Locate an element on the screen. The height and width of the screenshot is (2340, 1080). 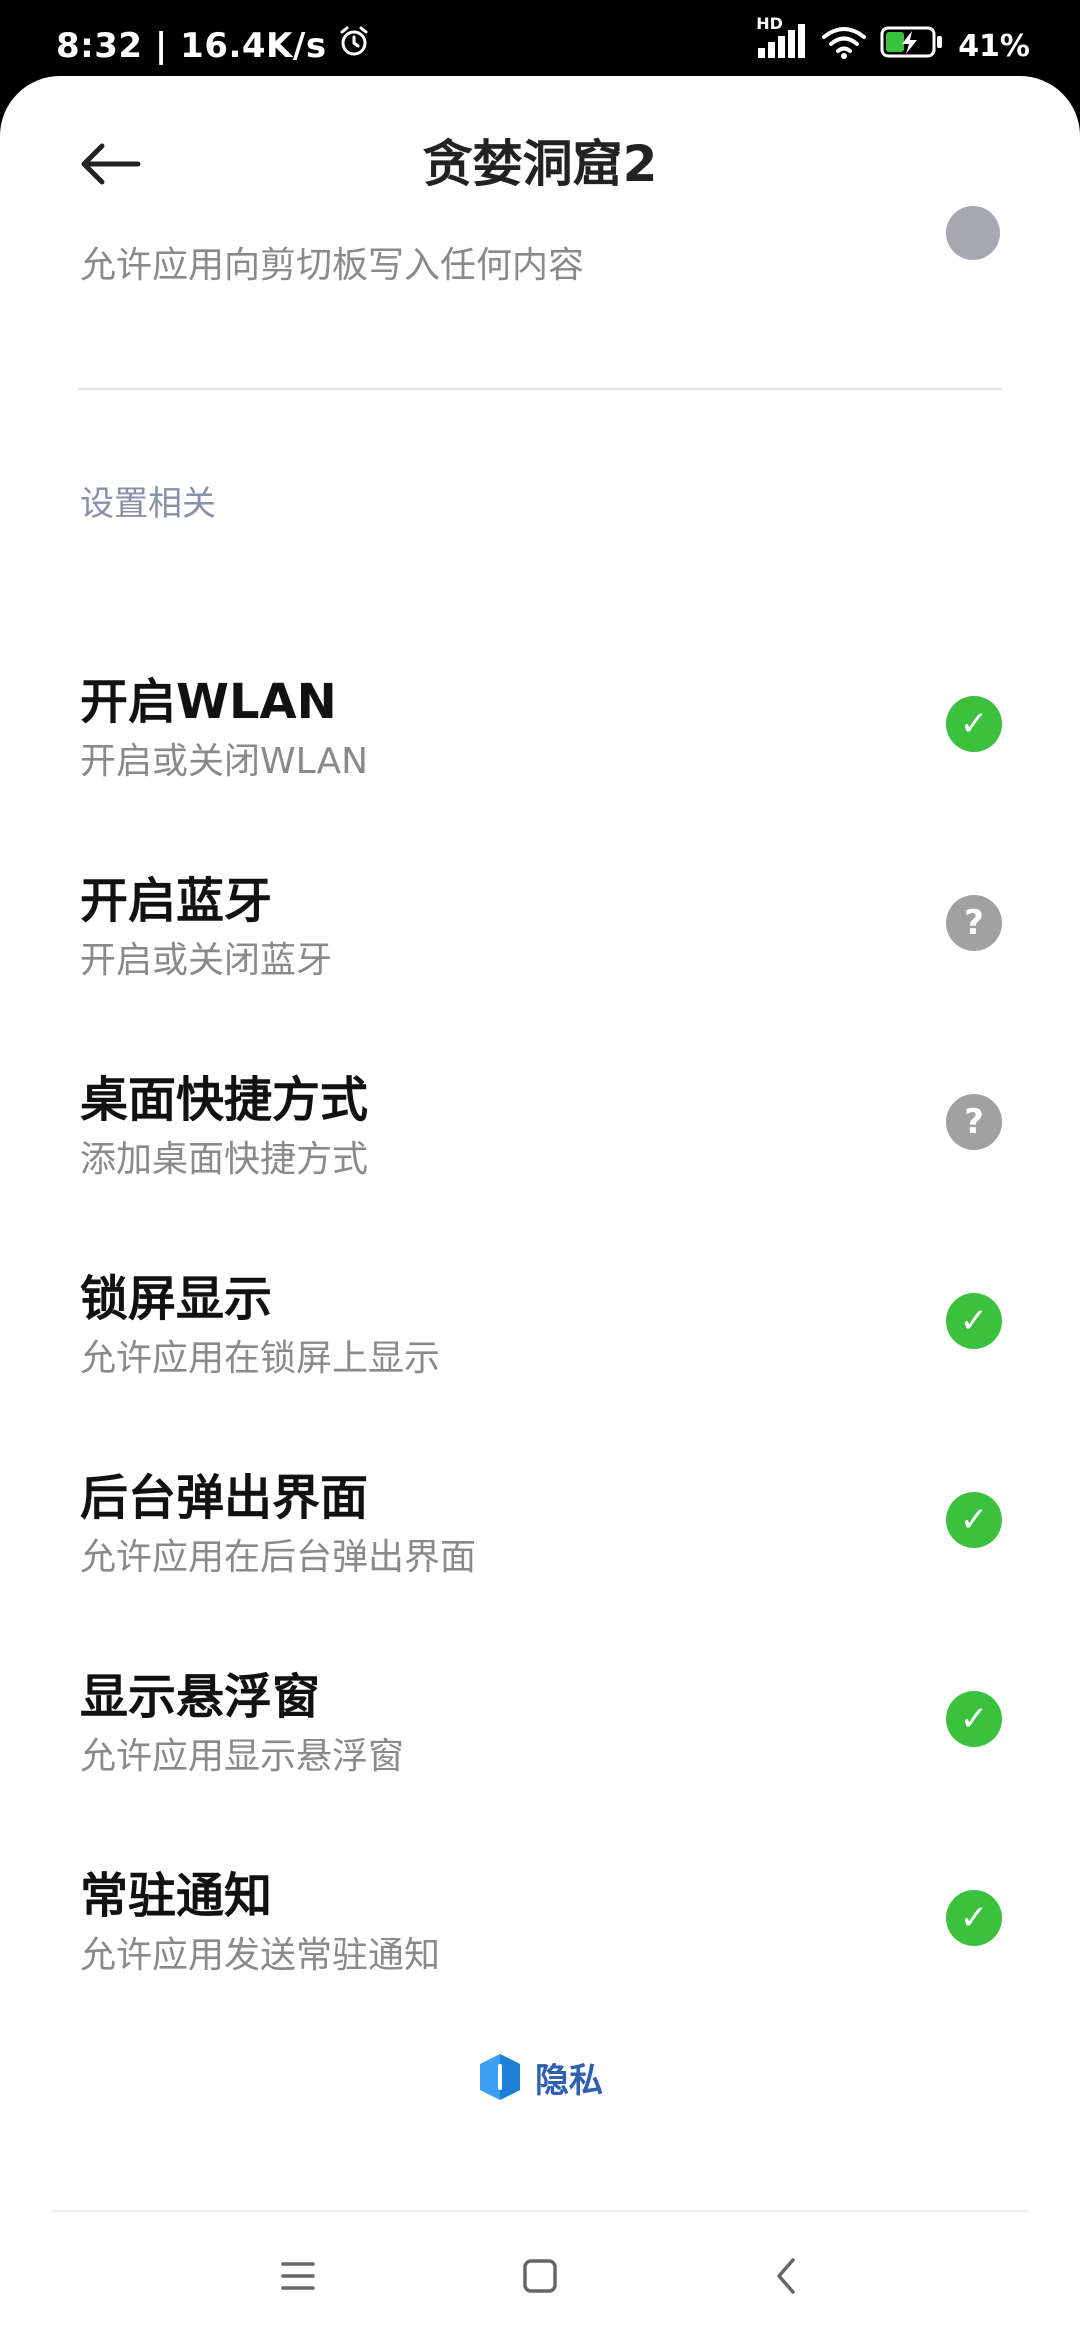
section-divider is located at coordinates (540, 389).